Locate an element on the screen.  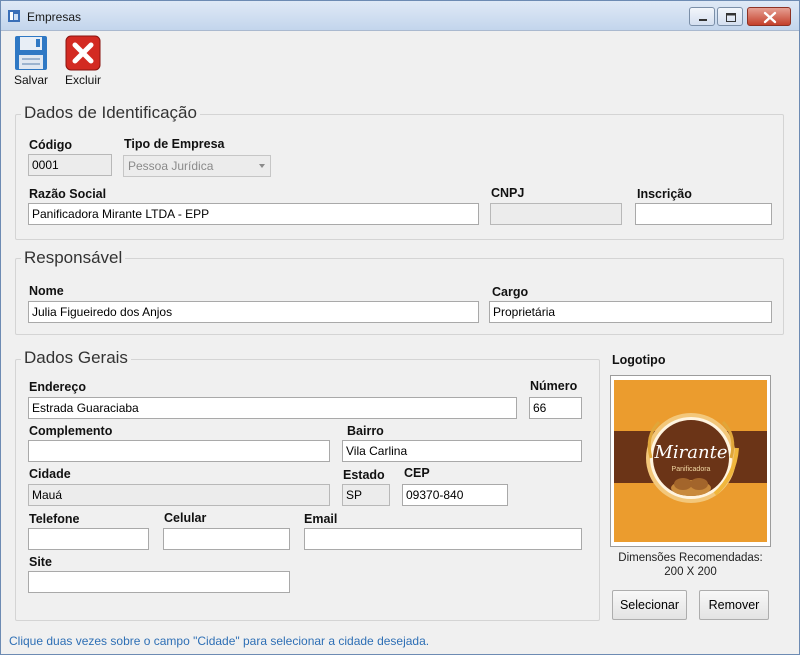
close-icon is located at coordinates (770, 17).